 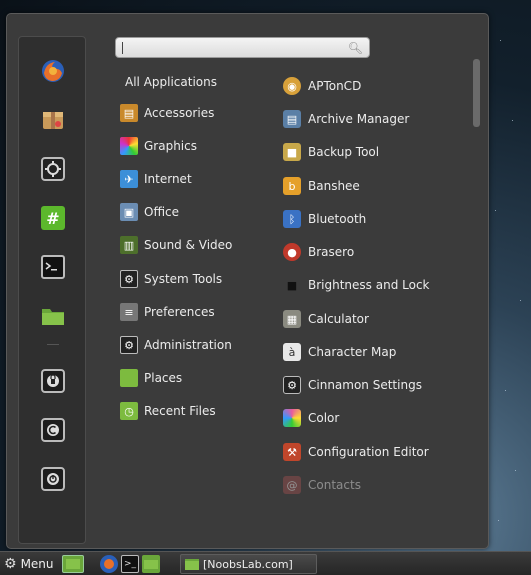 I want to click on menu-button: ⚙ Menu, so click(x=29, y=564).